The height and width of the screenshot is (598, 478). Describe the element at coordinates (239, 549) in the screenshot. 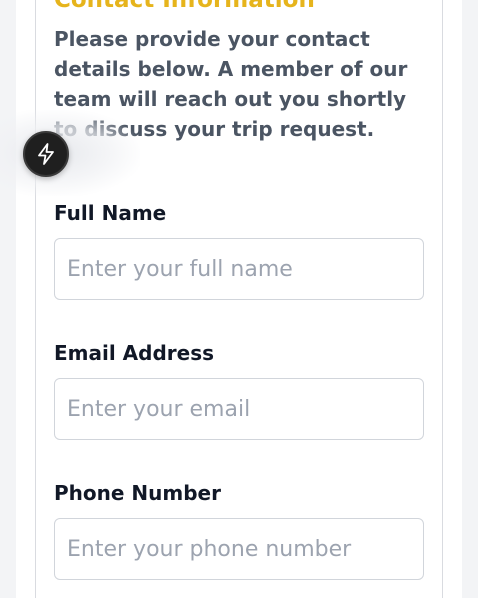

I see `phone-input` at that location.